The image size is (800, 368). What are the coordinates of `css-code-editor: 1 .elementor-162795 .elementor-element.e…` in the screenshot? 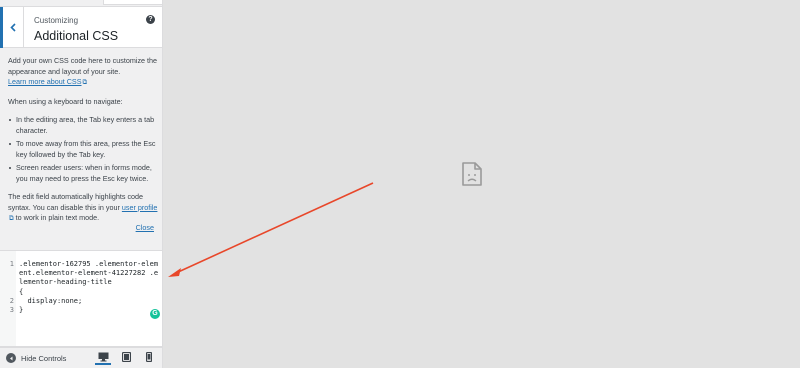 It's located at (81, 298).